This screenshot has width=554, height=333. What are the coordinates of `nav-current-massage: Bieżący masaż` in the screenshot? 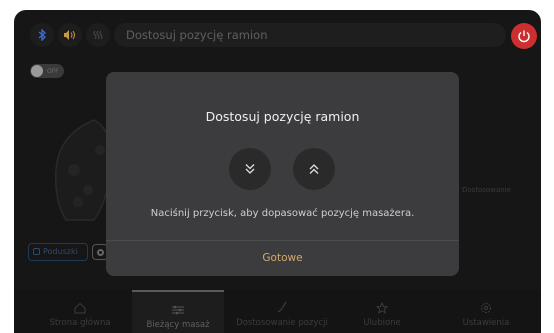 It's located at (178, 311).